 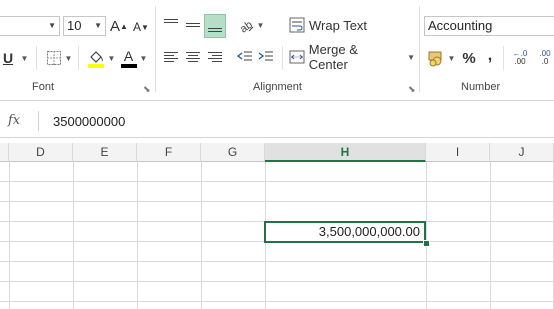 I want to click on middle-align-icon, so click(x=193, y=25).